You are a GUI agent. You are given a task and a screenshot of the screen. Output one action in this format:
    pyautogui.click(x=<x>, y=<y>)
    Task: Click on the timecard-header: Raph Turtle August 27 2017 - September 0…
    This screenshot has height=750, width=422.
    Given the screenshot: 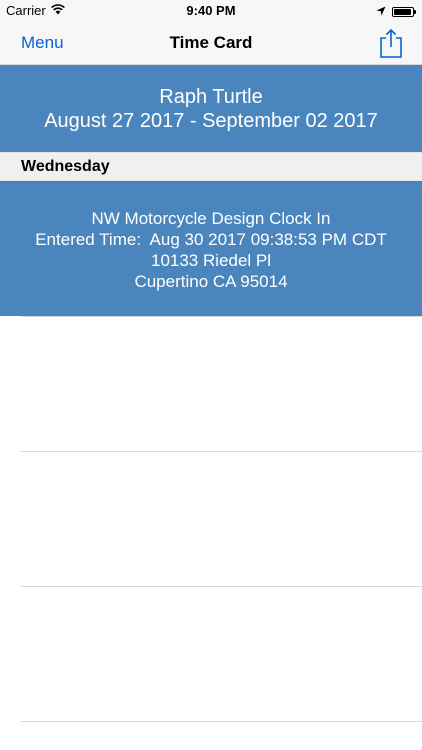 What is the action you would take?
    pyautogui.click(x=211, y=108)
    